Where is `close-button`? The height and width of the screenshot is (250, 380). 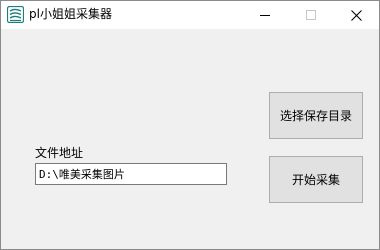
close-button is located at coordinates (356, 15).